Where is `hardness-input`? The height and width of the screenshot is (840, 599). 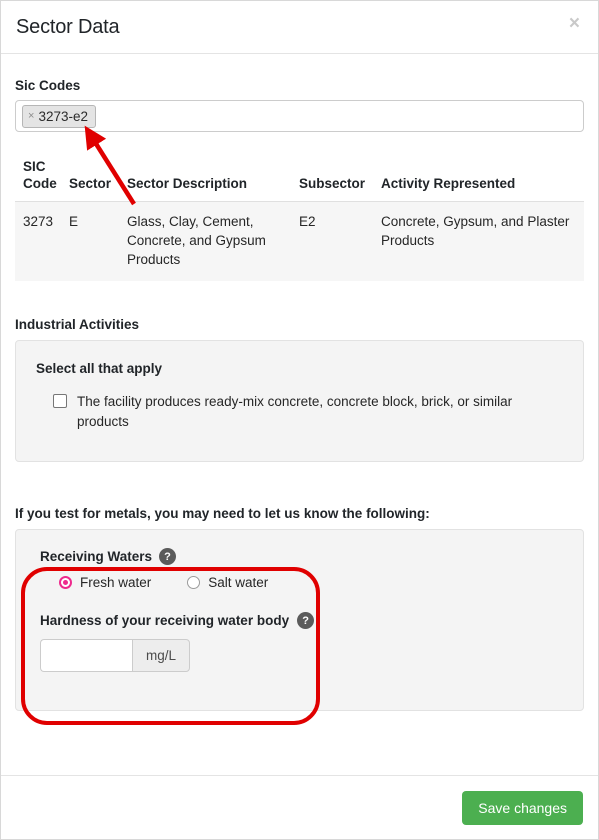
hardness-input is located at coordinates (86, 655).